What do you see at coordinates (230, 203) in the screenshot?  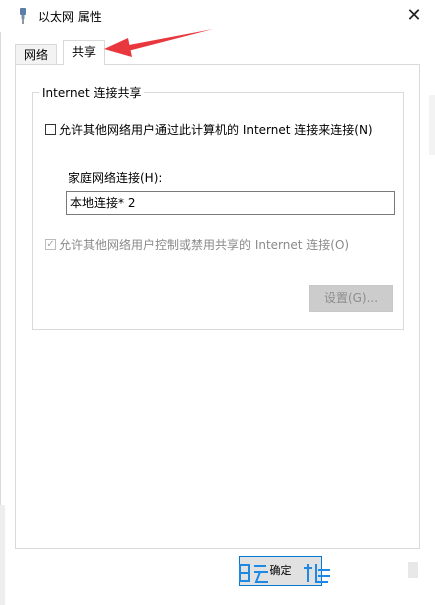 I see `home-network-field: 本地连接* 2` at bounding box center [230, 203].